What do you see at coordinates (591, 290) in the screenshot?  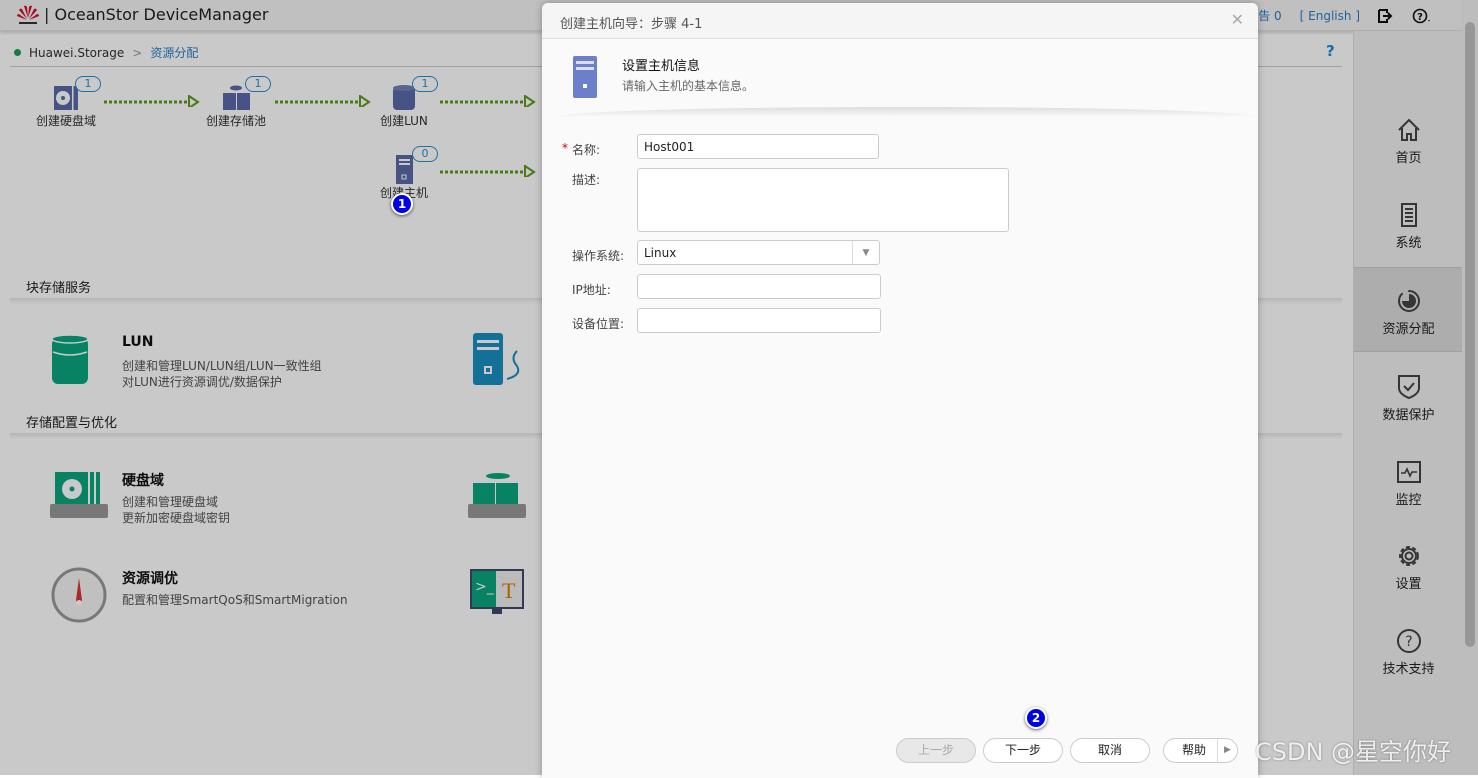 I see `ip-label: IP地址:` at bounding box center [591, 290].